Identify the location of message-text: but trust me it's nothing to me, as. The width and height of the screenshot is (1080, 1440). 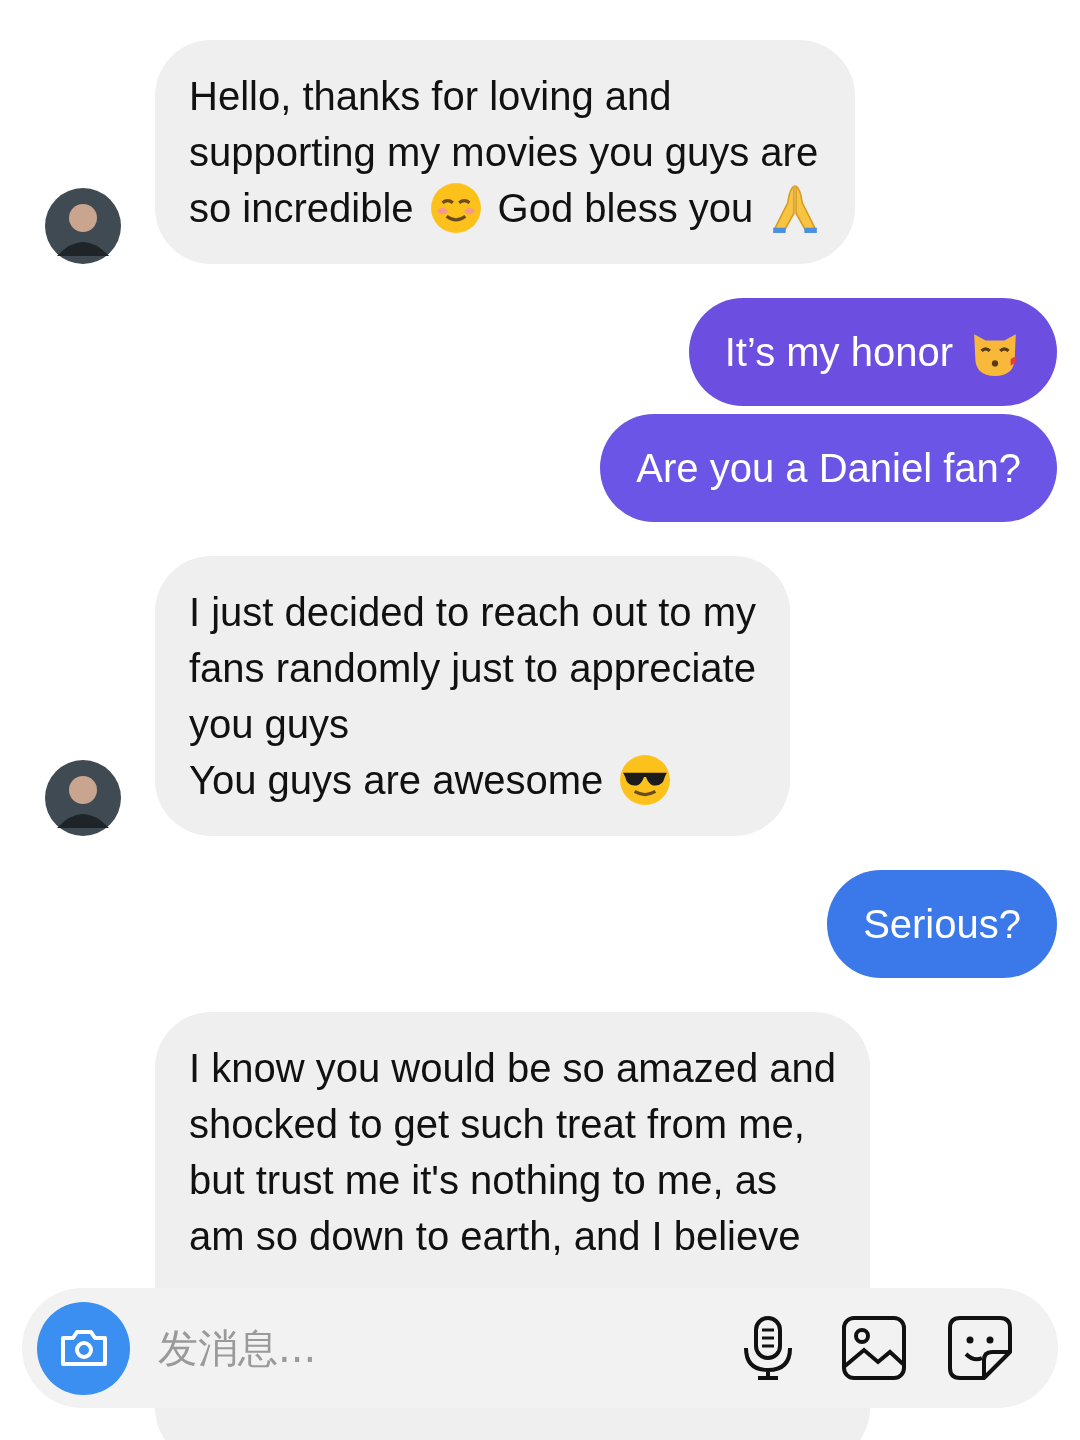
(483, 1180).